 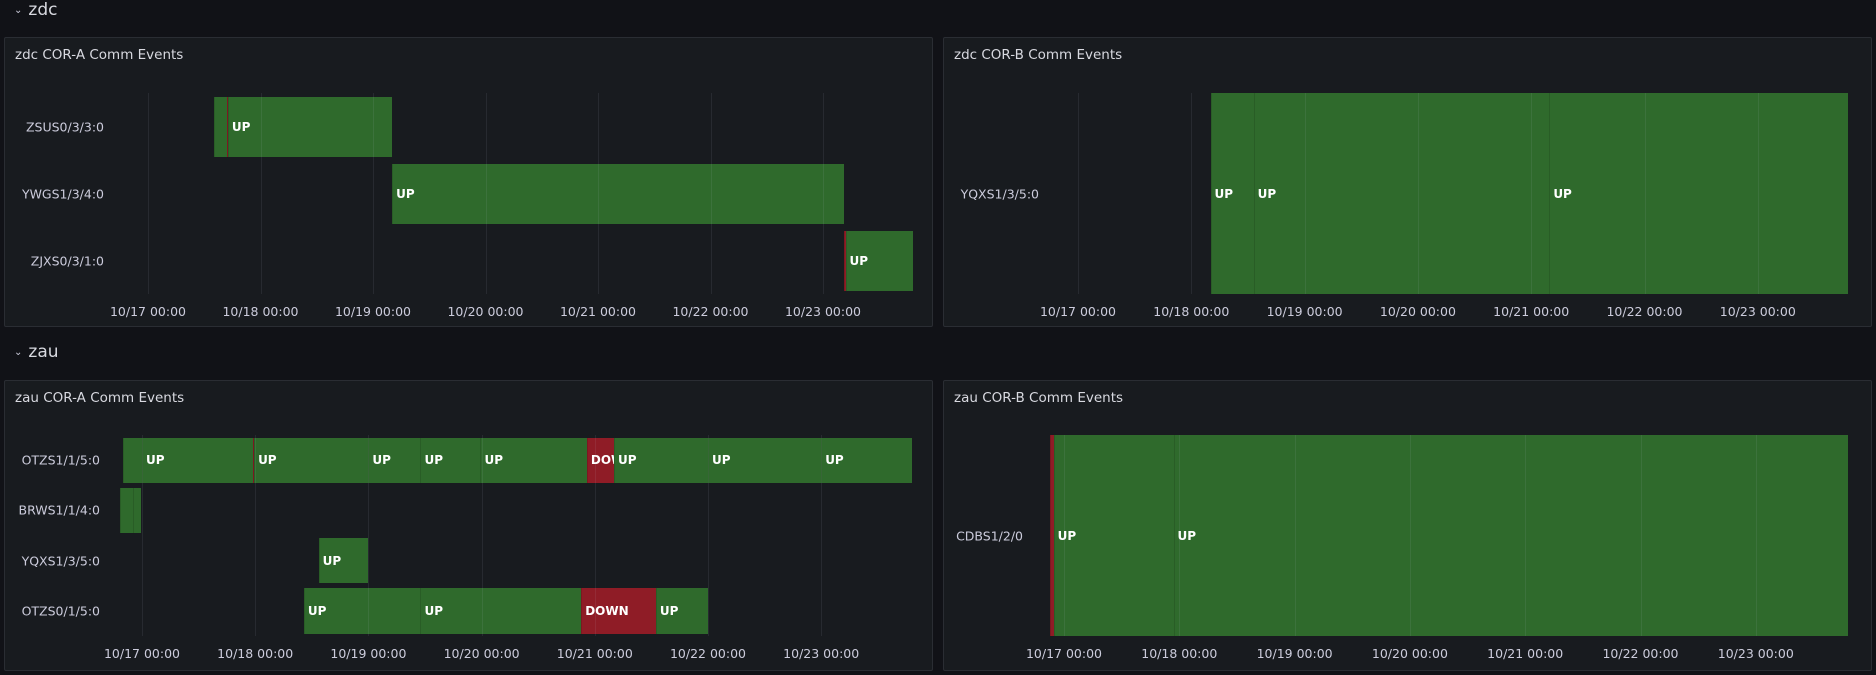 What do you see at coordinates (43, 10) in the screenshot?
I see `section-title: zdc` at bounding box center [43, 10].